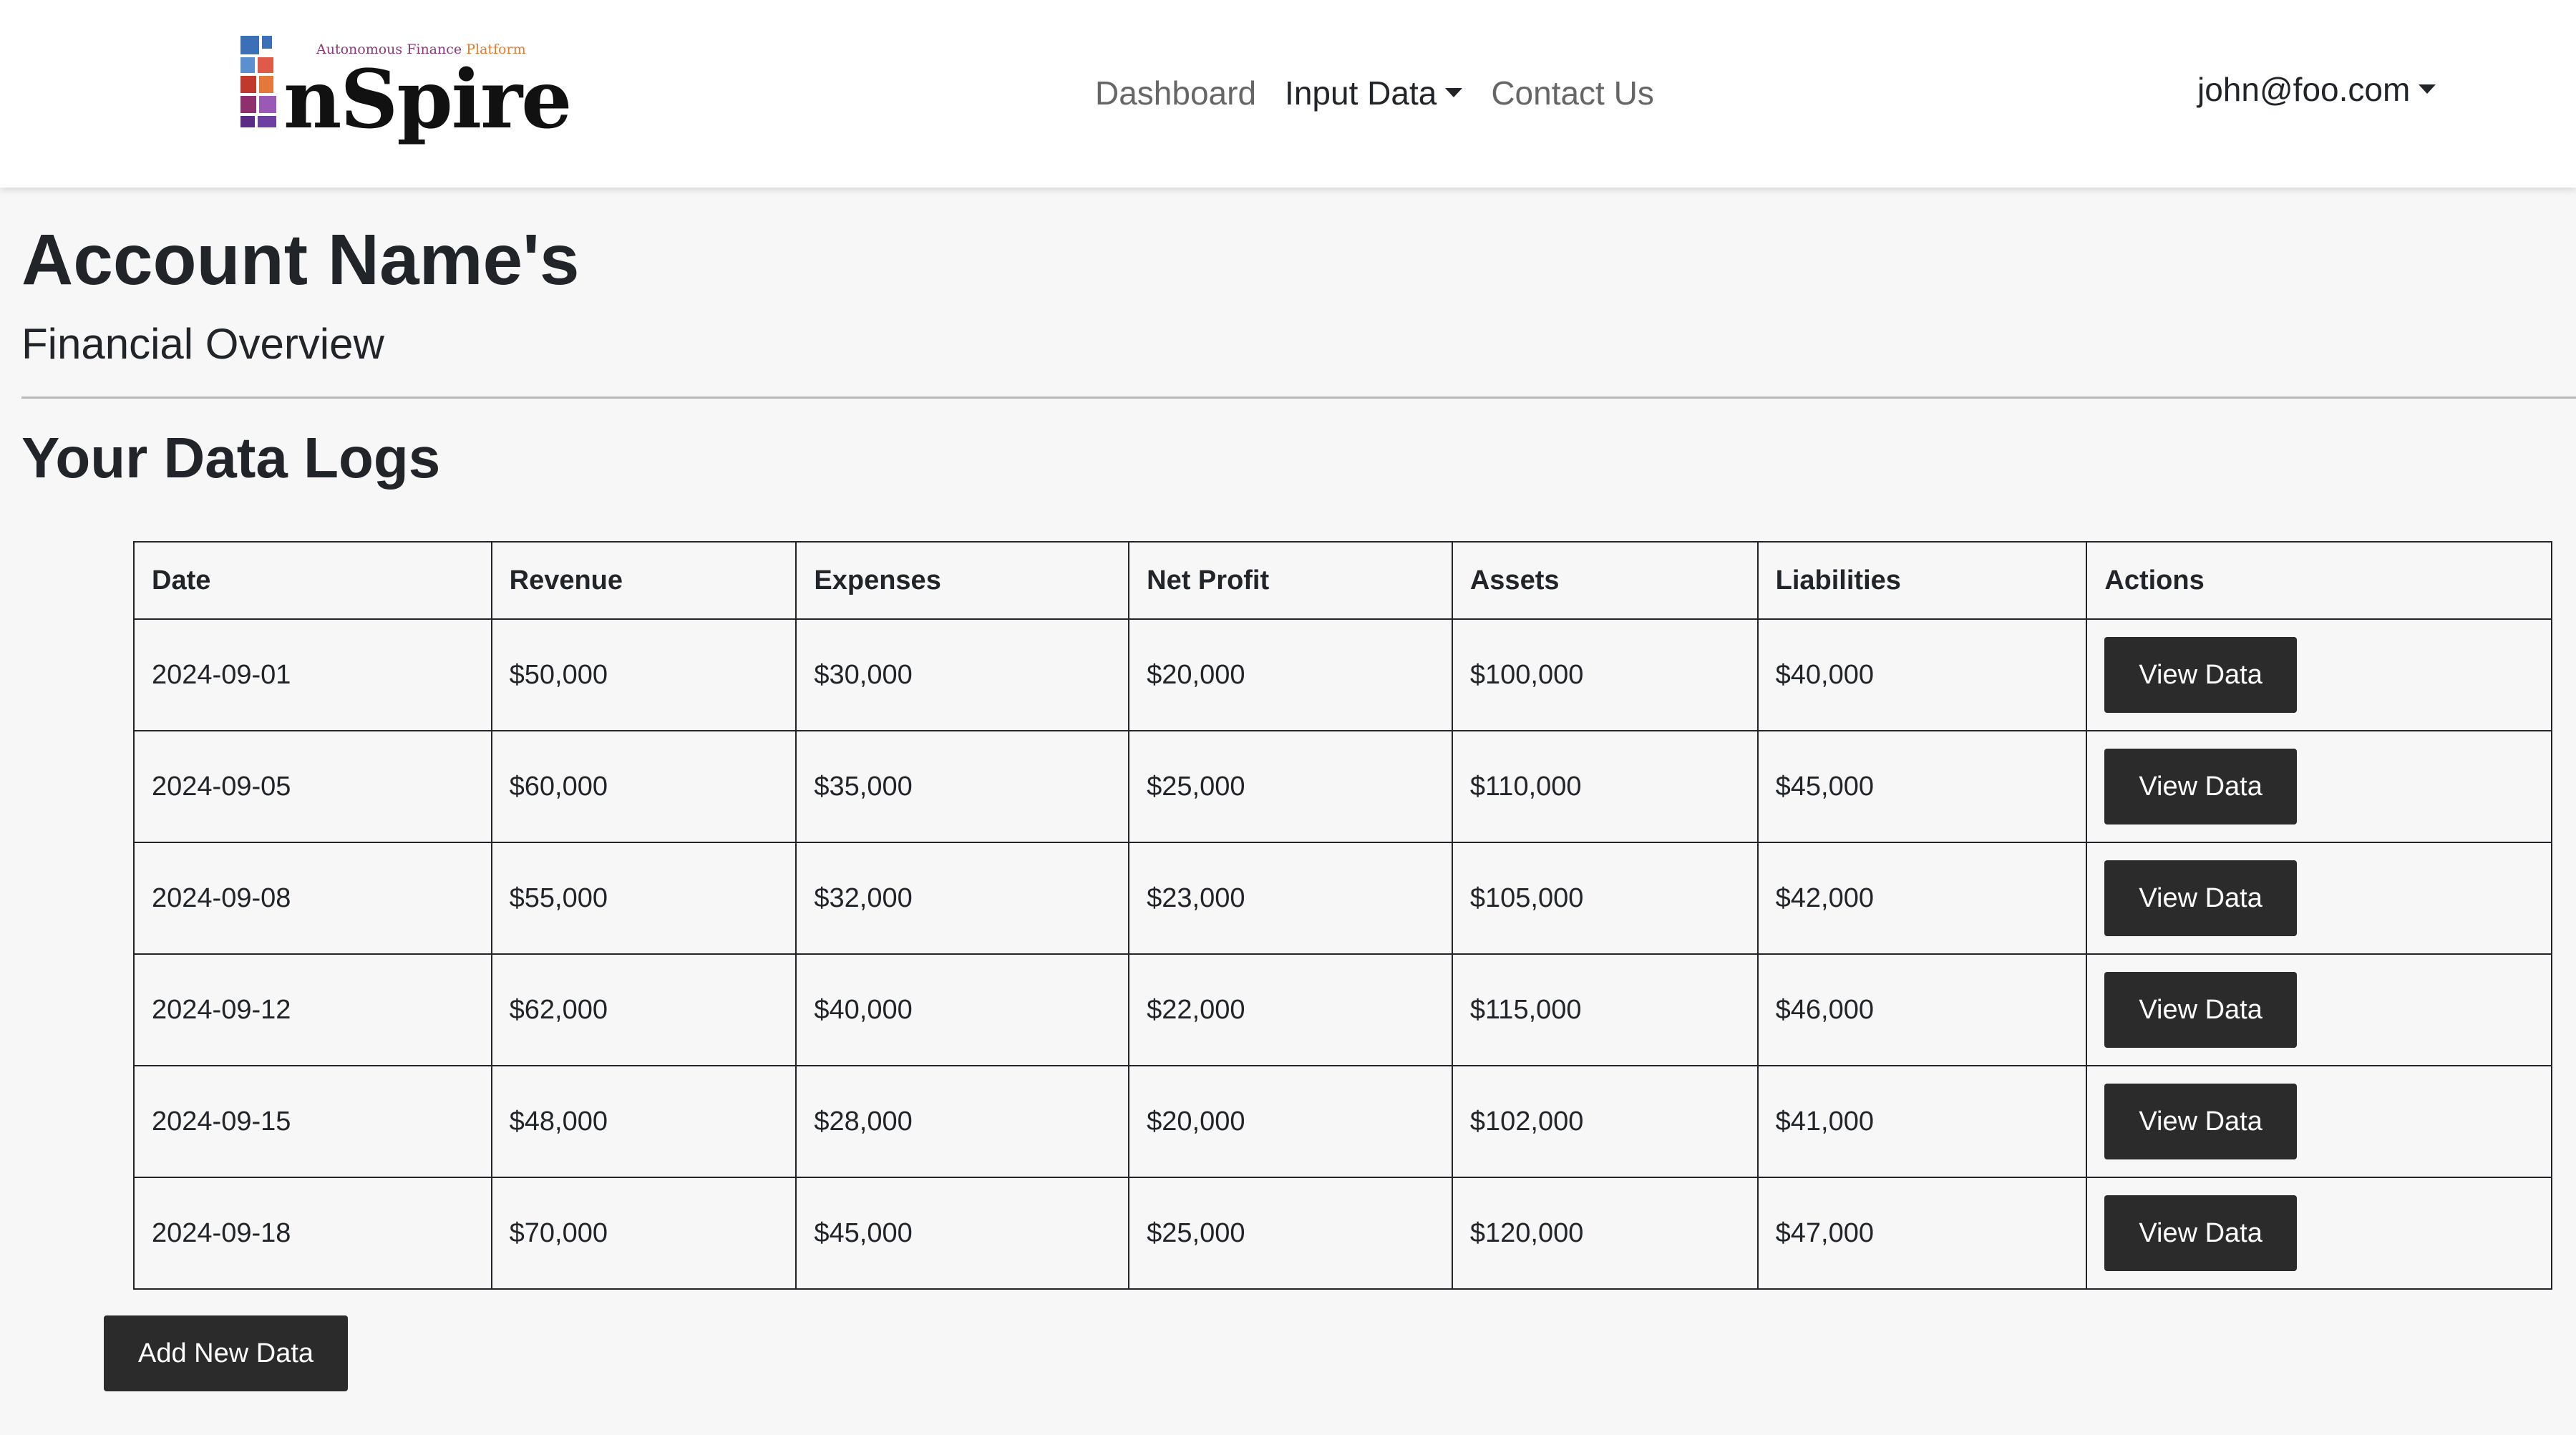  What do you see at coordinates (1922, 787) in the screenshot?
I see `cell-liabilities: $45,000` at bounding box center [1922, 787].